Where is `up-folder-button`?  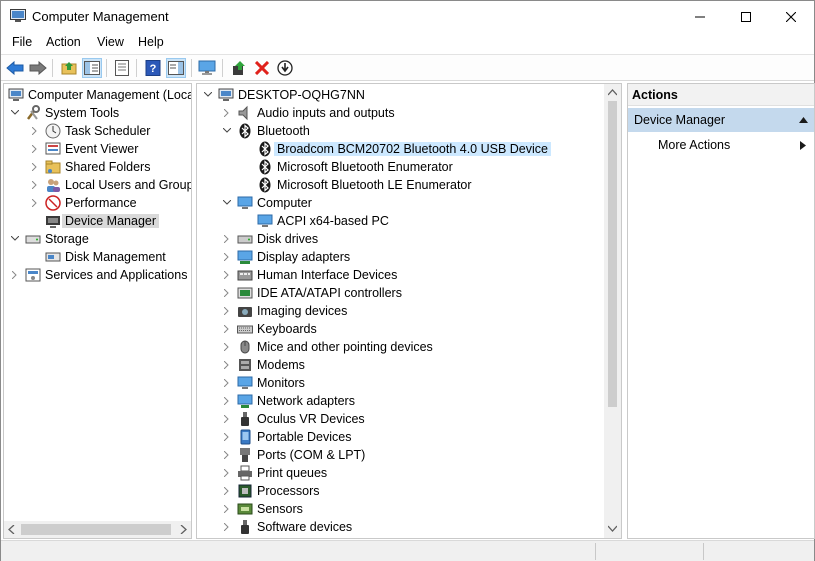 up-folder-button is located at coordinates (69, 68).